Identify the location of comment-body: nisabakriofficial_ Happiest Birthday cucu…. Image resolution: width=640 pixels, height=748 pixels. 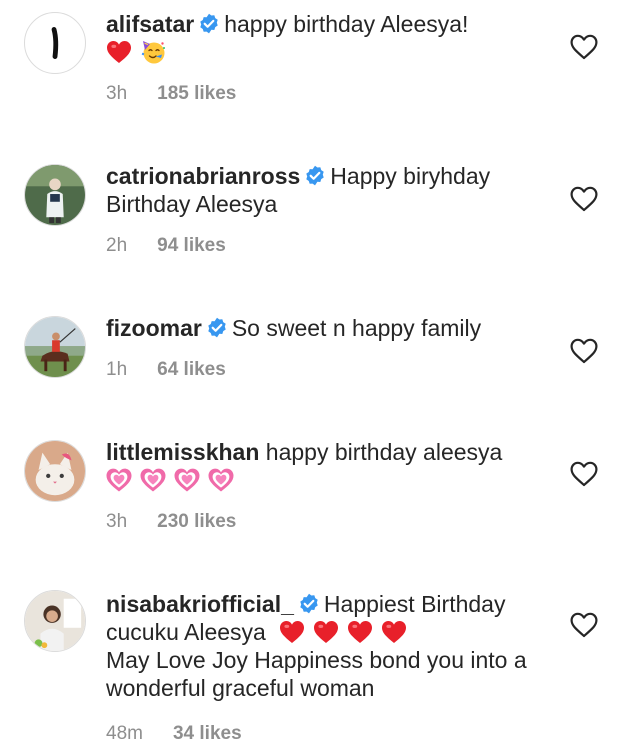
(321, 669).